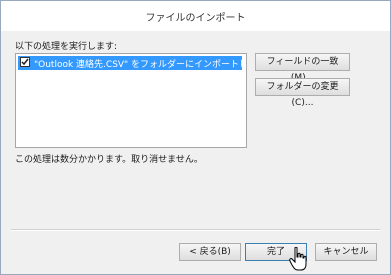  I want to click on dialog-title: ファイルのインポート, so click(195, 18).